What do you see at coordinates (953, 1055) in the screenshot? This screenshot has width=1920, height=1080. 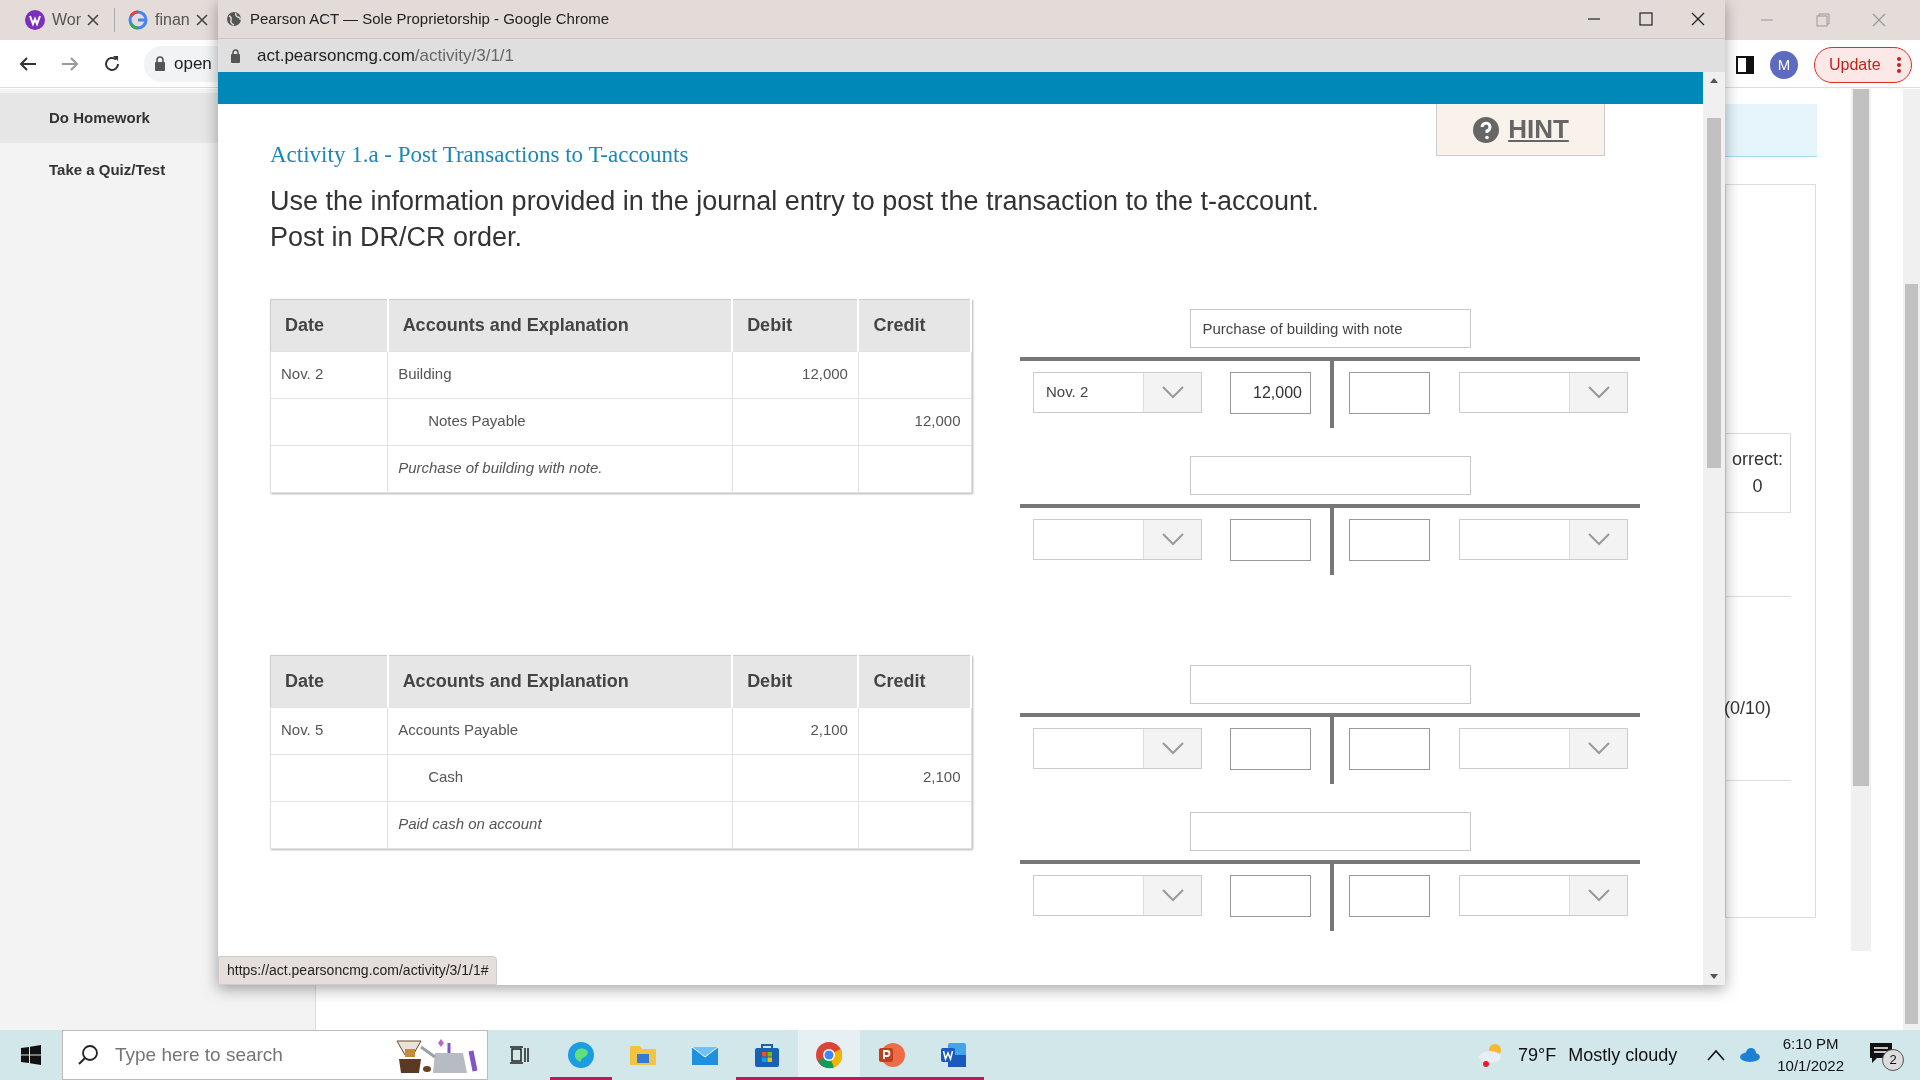 I see `word-icon` at bounding box center [953, 1055].